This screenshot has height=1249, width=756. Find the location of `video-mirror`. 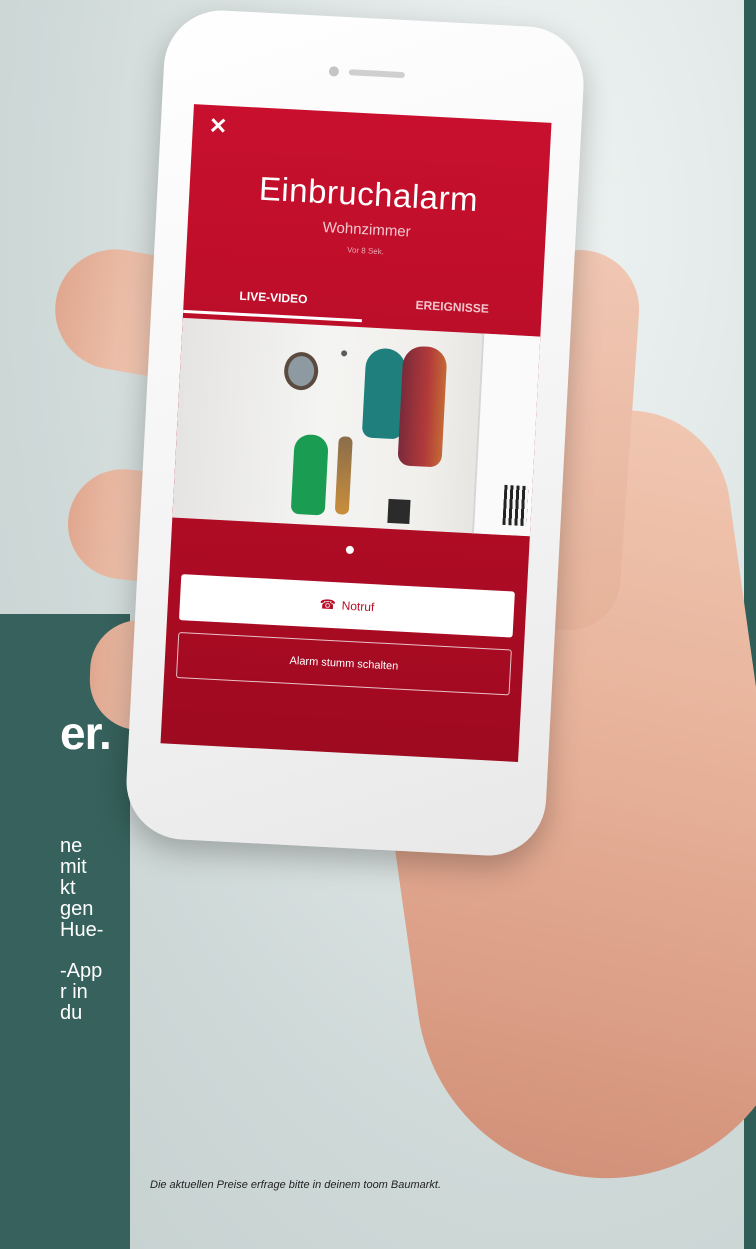

video-mirror is located at coordinates (301, 371).